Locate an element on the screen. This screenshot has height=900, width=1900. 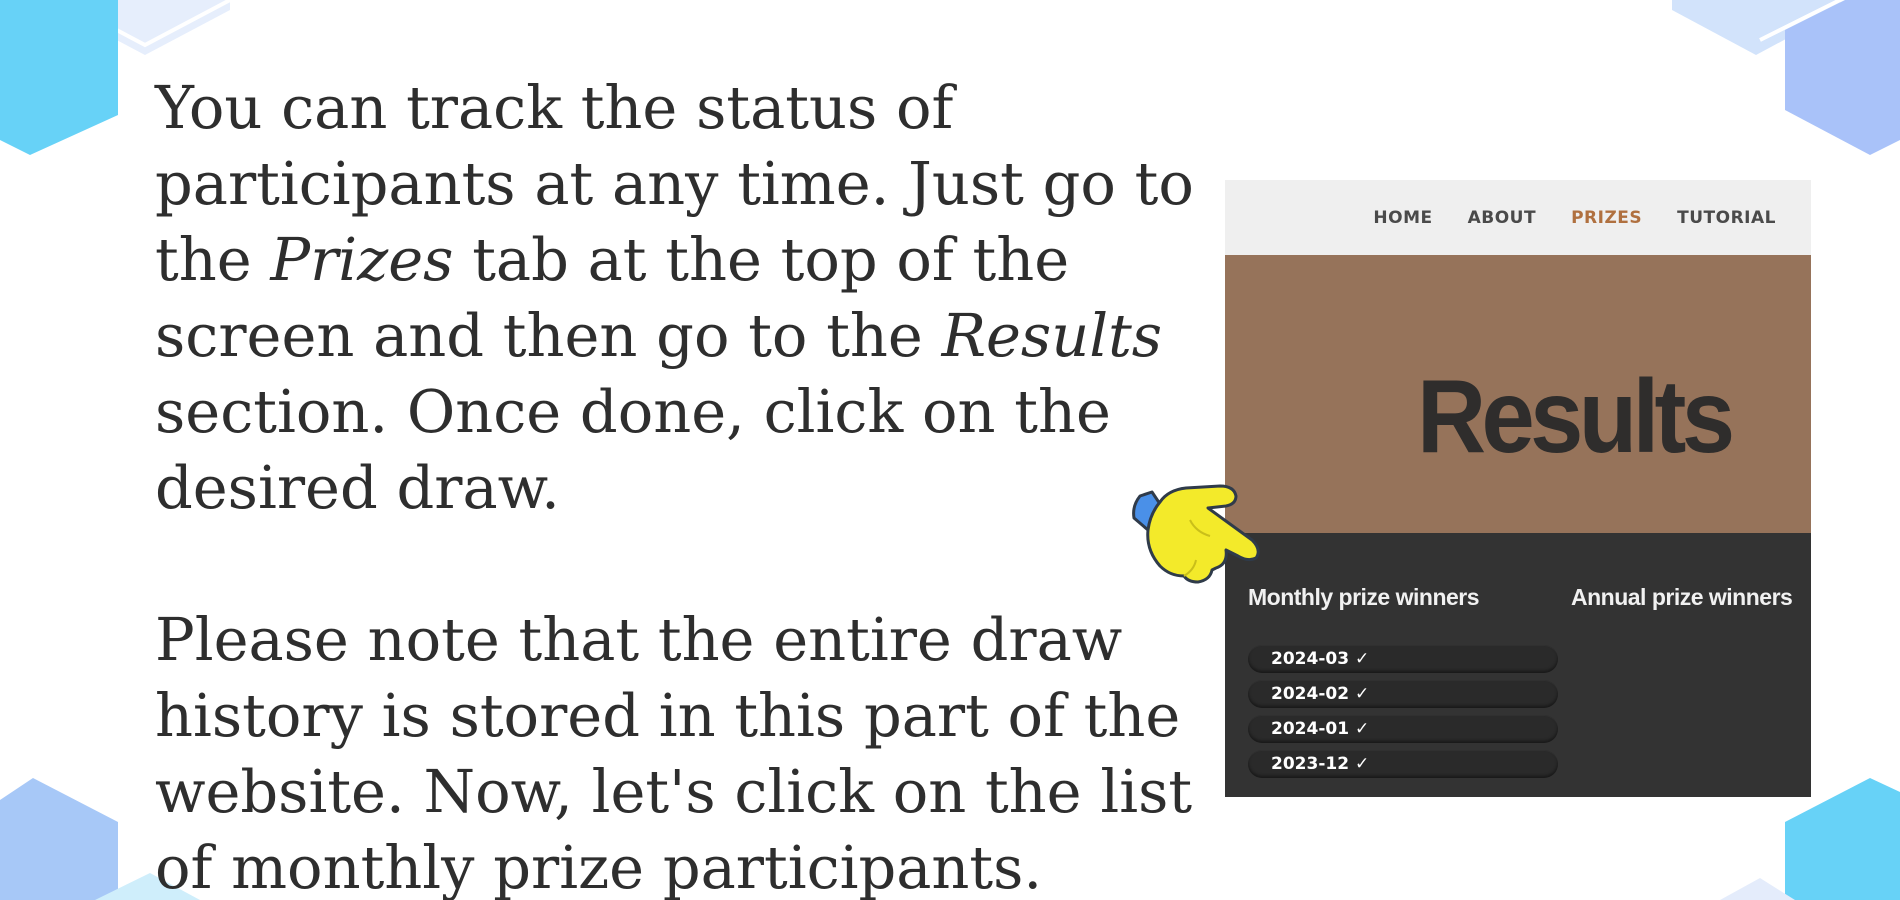
hexagon-top-left-light is located at coordinates (145, 27).